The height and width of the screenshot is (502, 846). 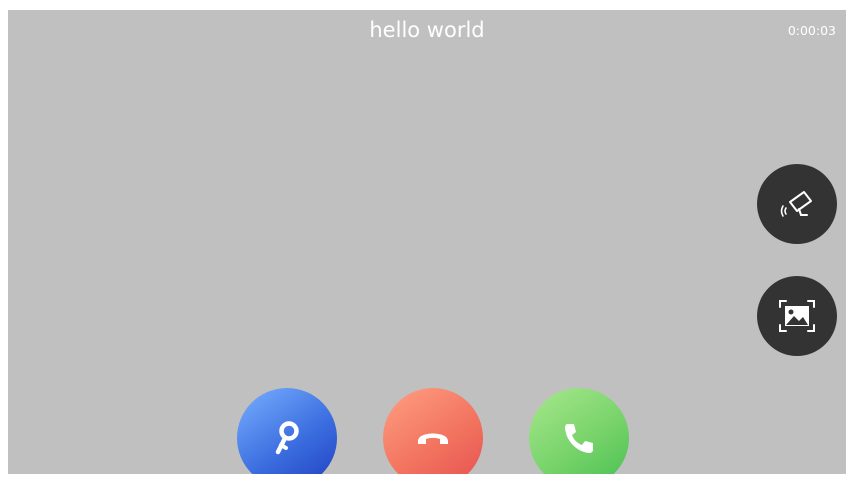 What do you see at coordinates (433, 438) in the screenshot?
I see `hangup-phone-icon` at bounding box center [433, 438].